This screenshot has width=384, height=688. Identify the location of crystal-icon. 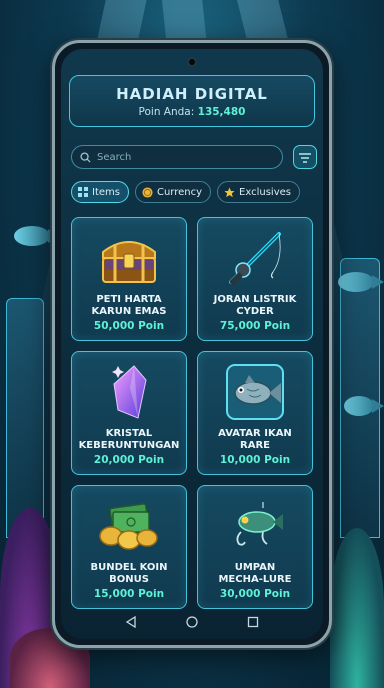
(129, 392).